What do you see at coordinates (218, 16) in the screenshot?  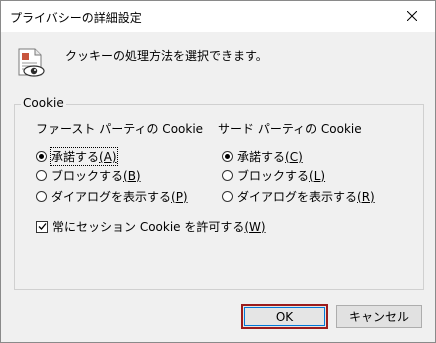 I see `title-bar: プライバシーの詳細設定` at bounding box center [218, 16].